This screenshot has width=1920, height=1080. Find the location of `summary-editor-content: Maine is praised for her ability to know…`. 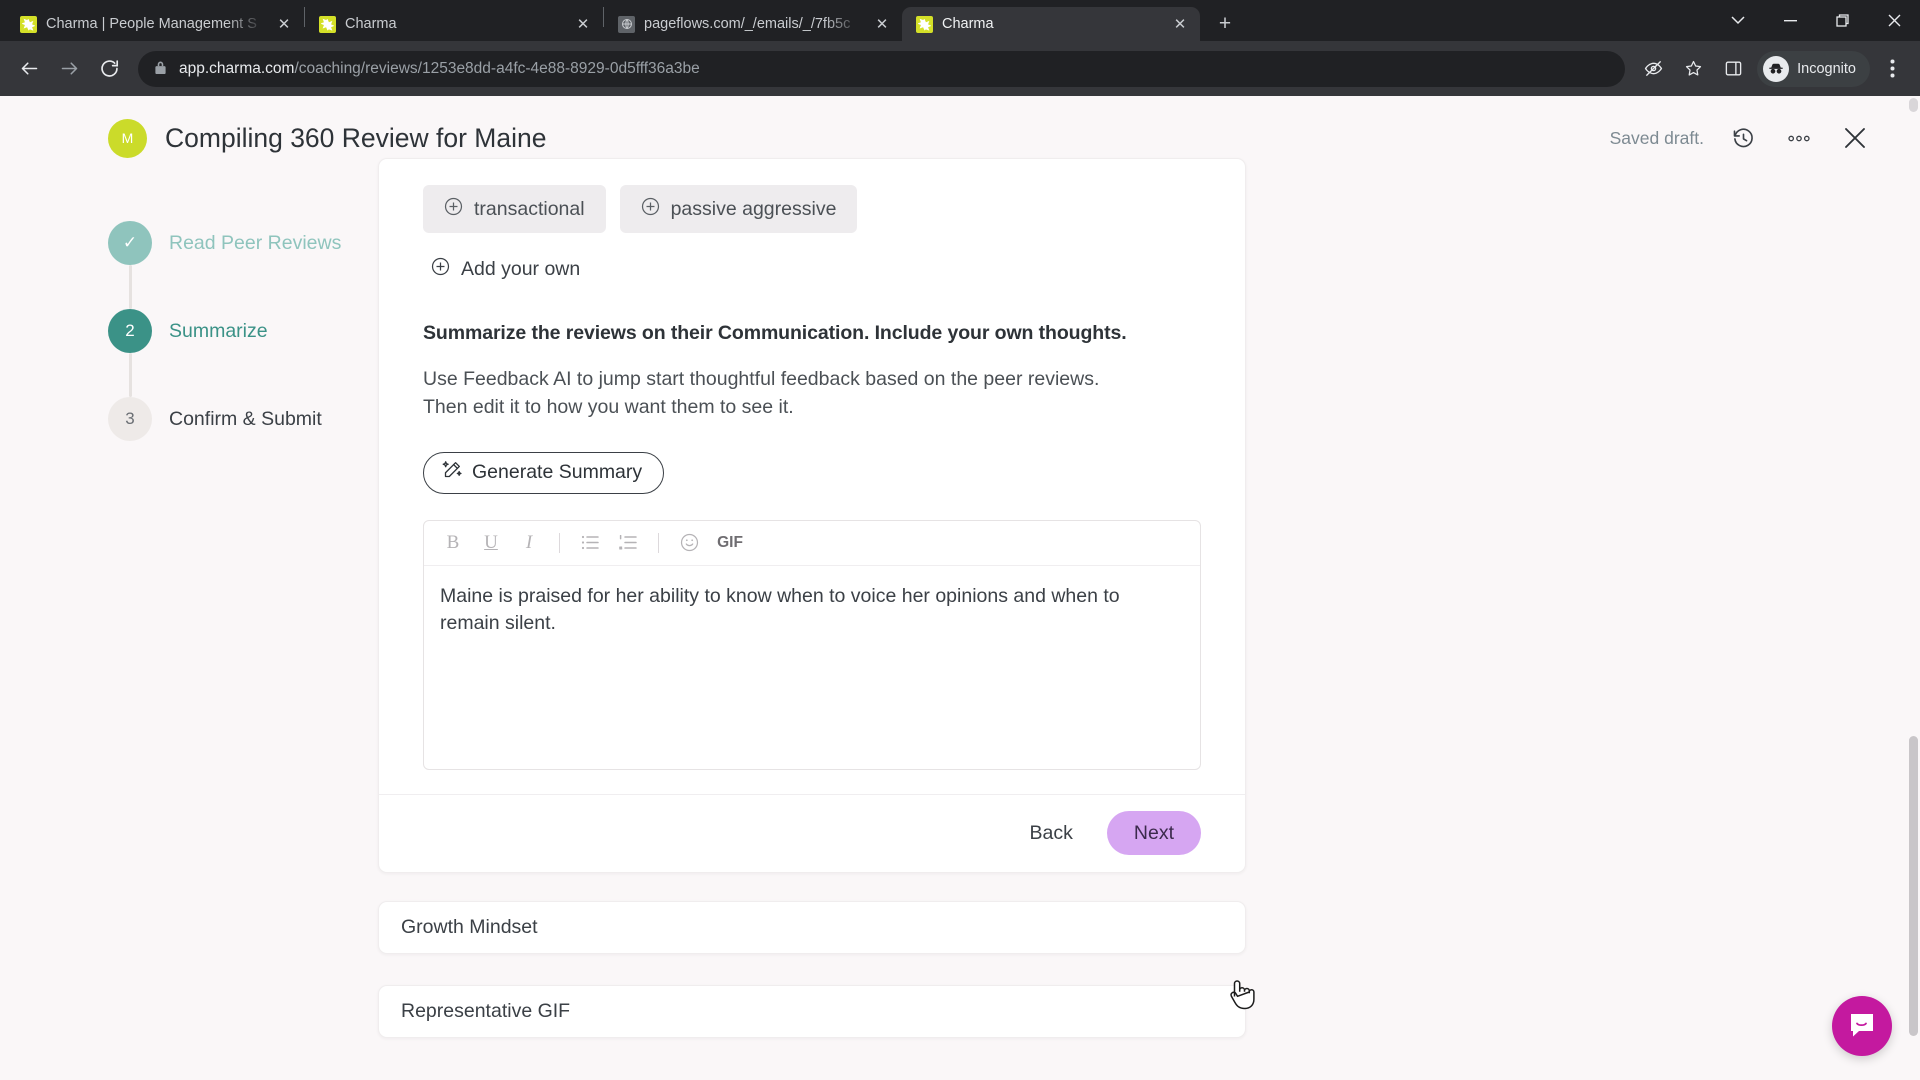

summary-editor-content: Maine is praised for her ability to know… is located at coordinates (812, 667).